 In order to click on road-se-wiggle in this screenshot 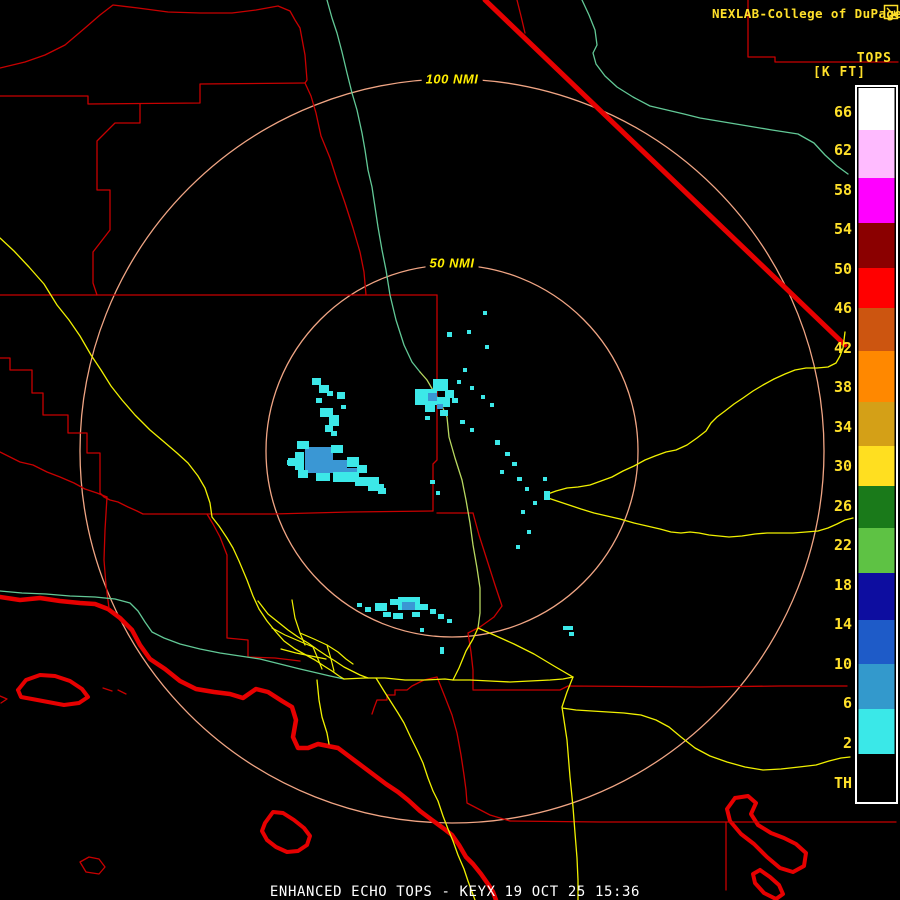, I will do `click(706, 739)`.